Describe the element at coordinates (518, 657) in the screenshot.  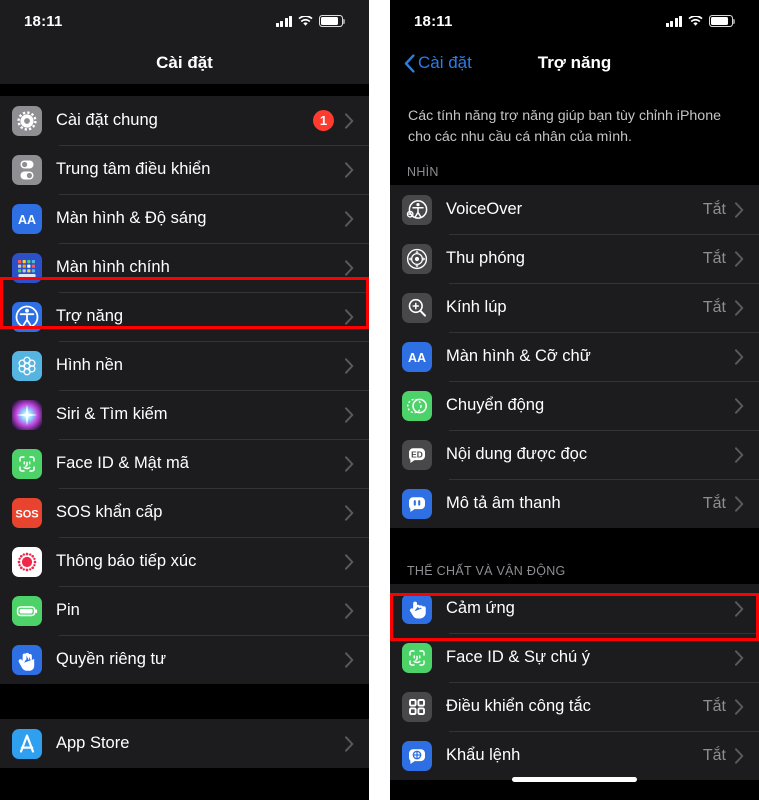
I see `row-label: Face ID & Sự chú ý` at that location.